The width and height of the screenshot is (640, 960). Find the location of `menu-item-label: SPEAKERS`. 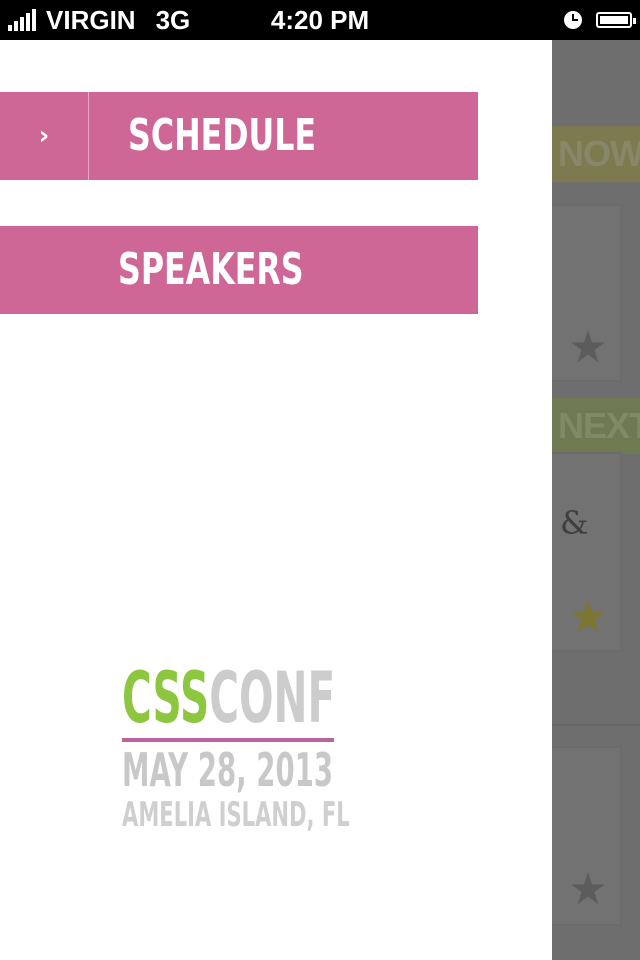

menu-item-label: SPEAKERS is located at coordinates (211, 269).